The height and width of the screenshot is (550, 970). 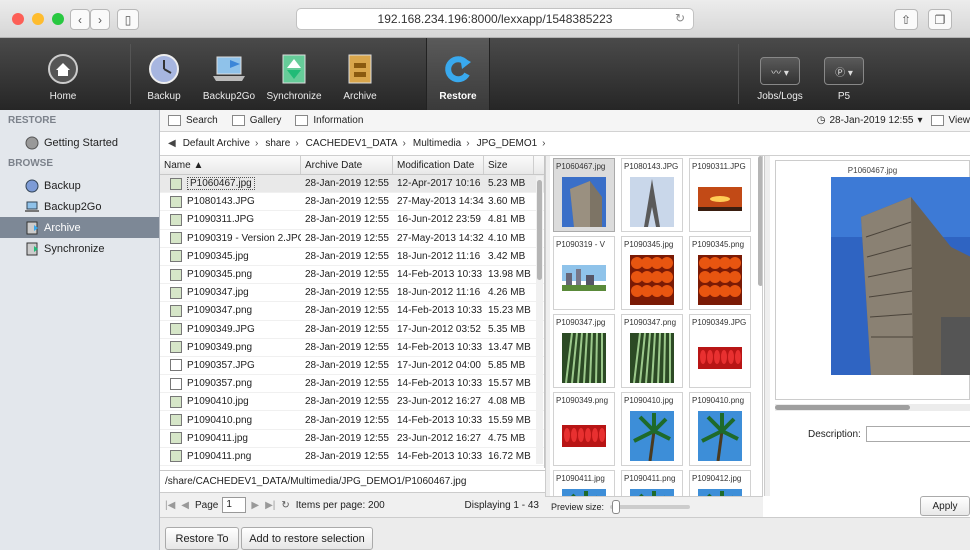 I want to click on chevron-right-icon: ›, so click(x=297, y=143).